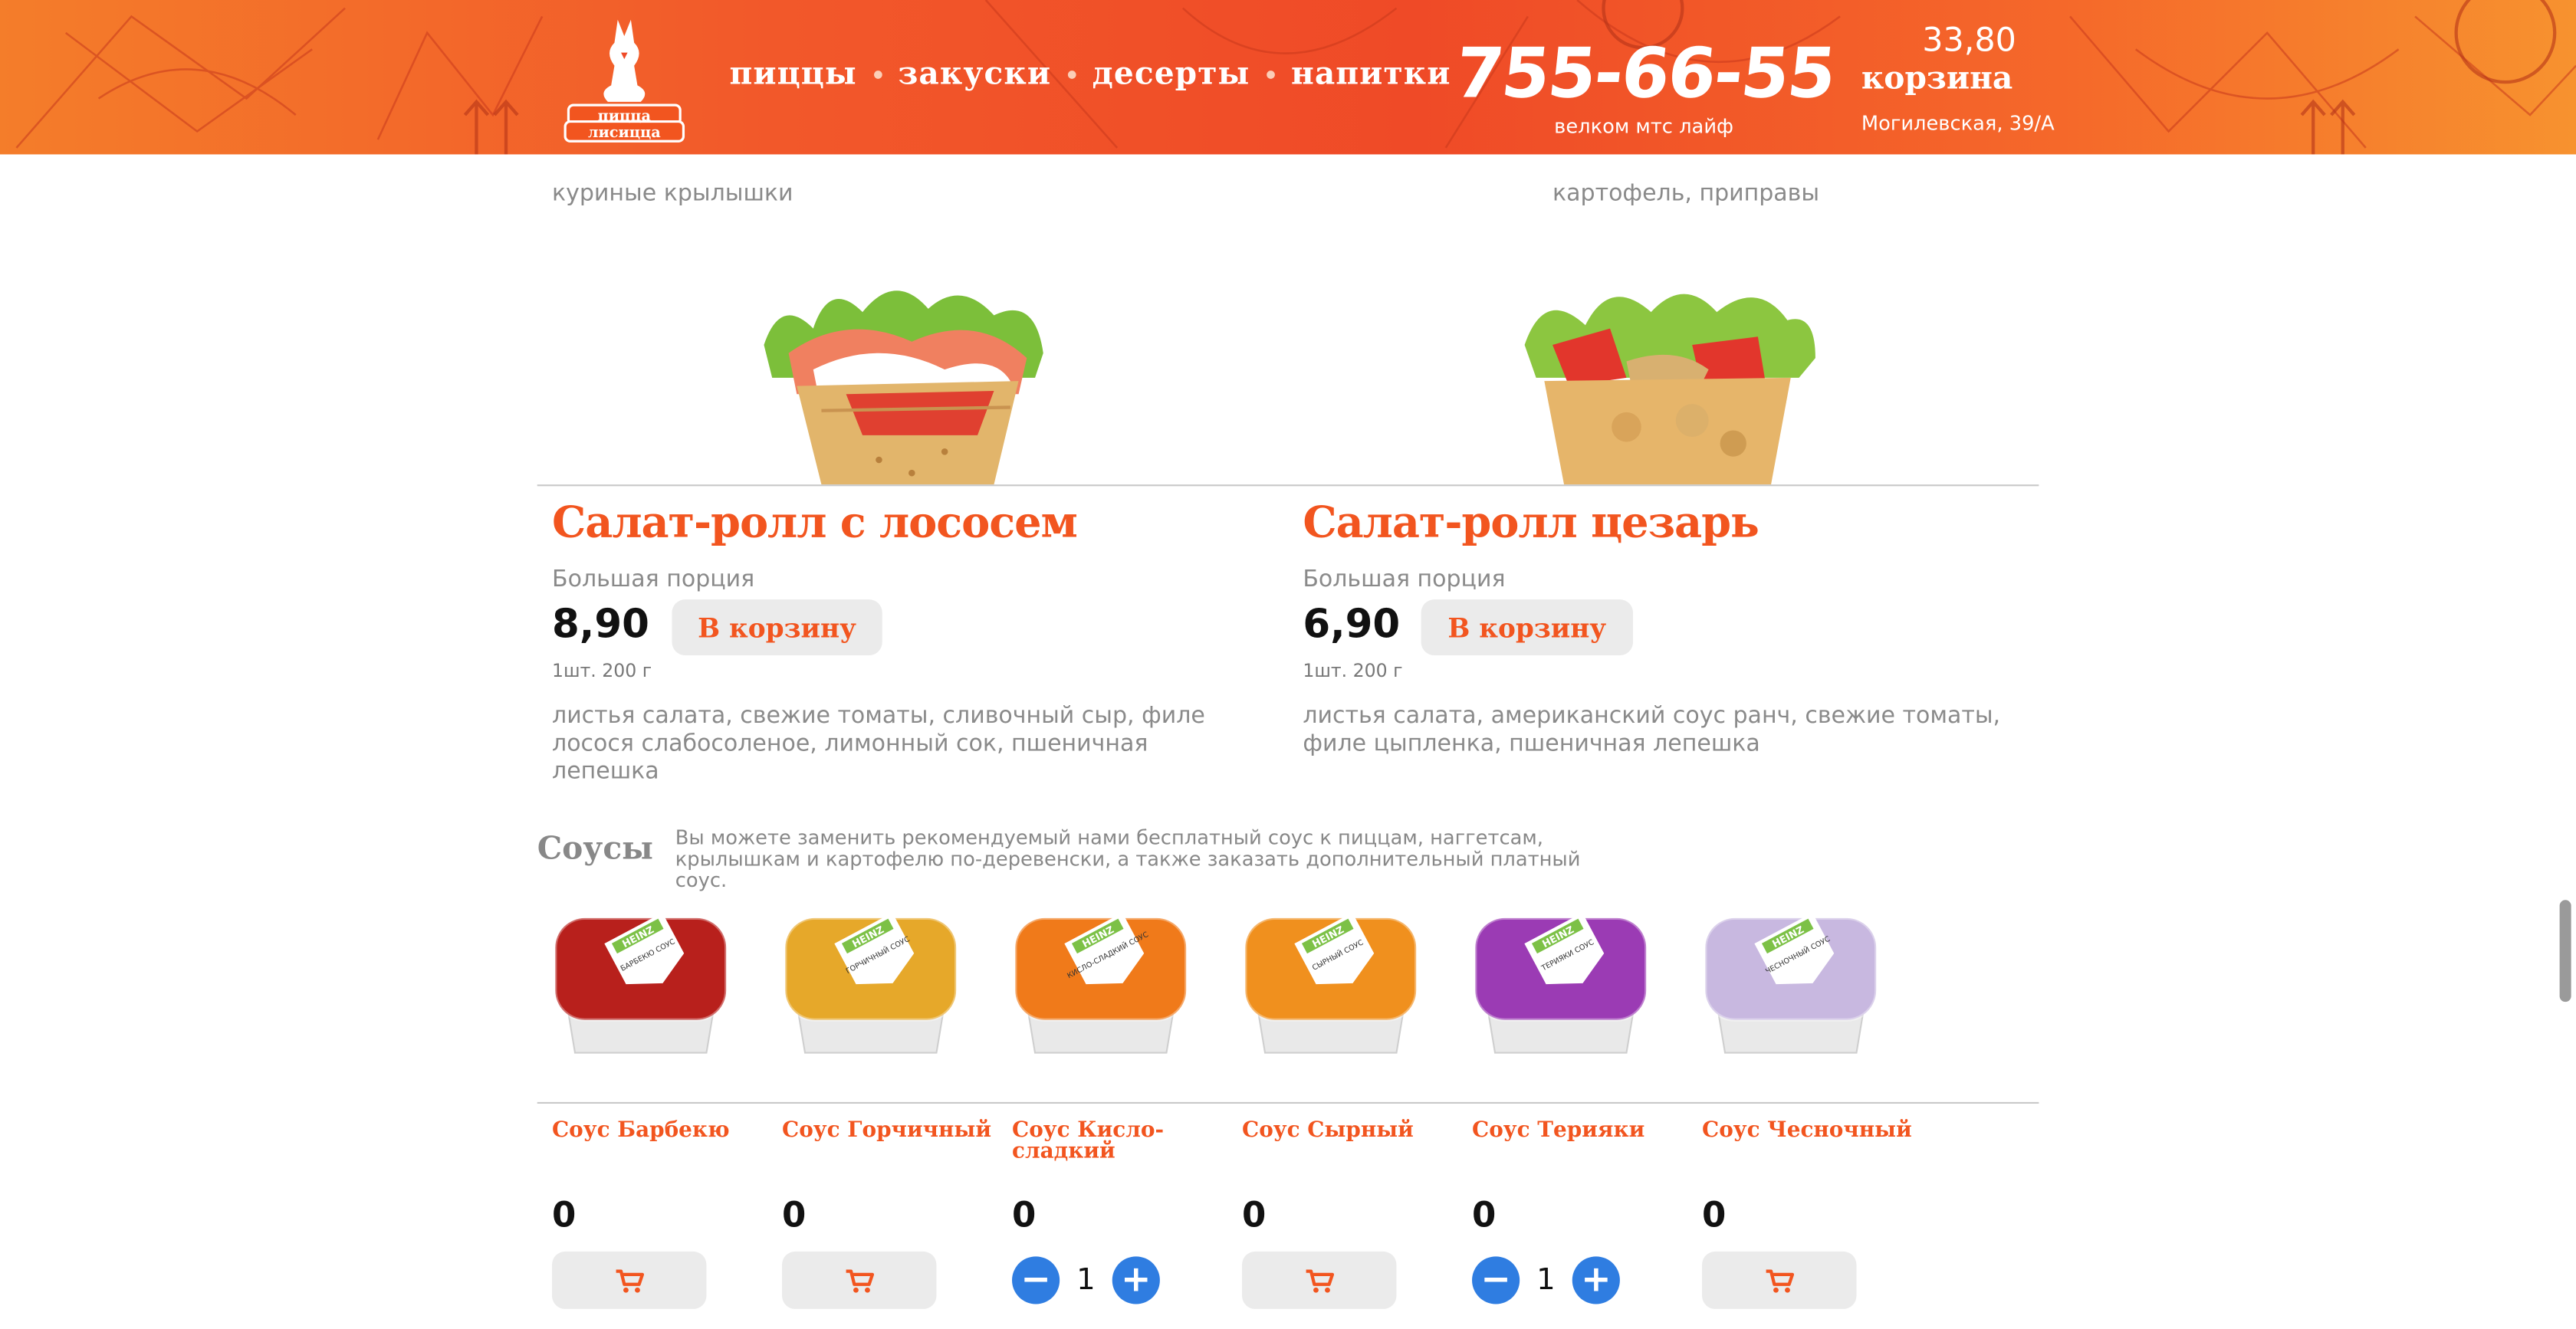 This screenshot has width=2576, height=1329. What do you see at coordinates (1686, 194) in the screenshot?
I see `product-description: картофель, приправы` at bounding box center [1686, 194].